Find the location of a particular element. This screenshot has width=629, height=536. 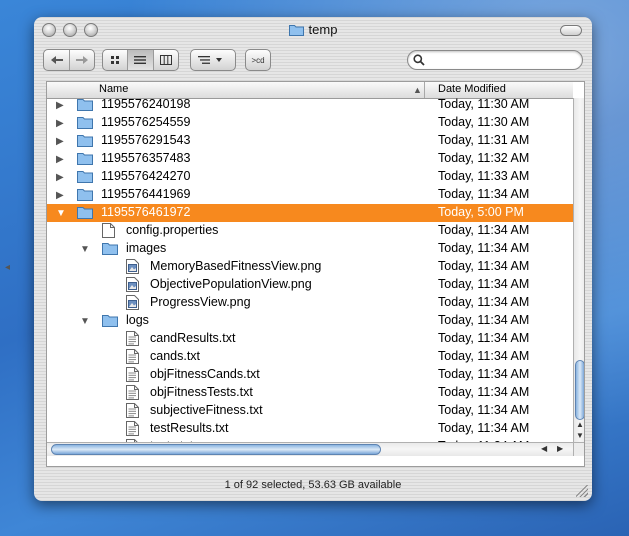

icon-view-button is located at coordinates (116, 60).